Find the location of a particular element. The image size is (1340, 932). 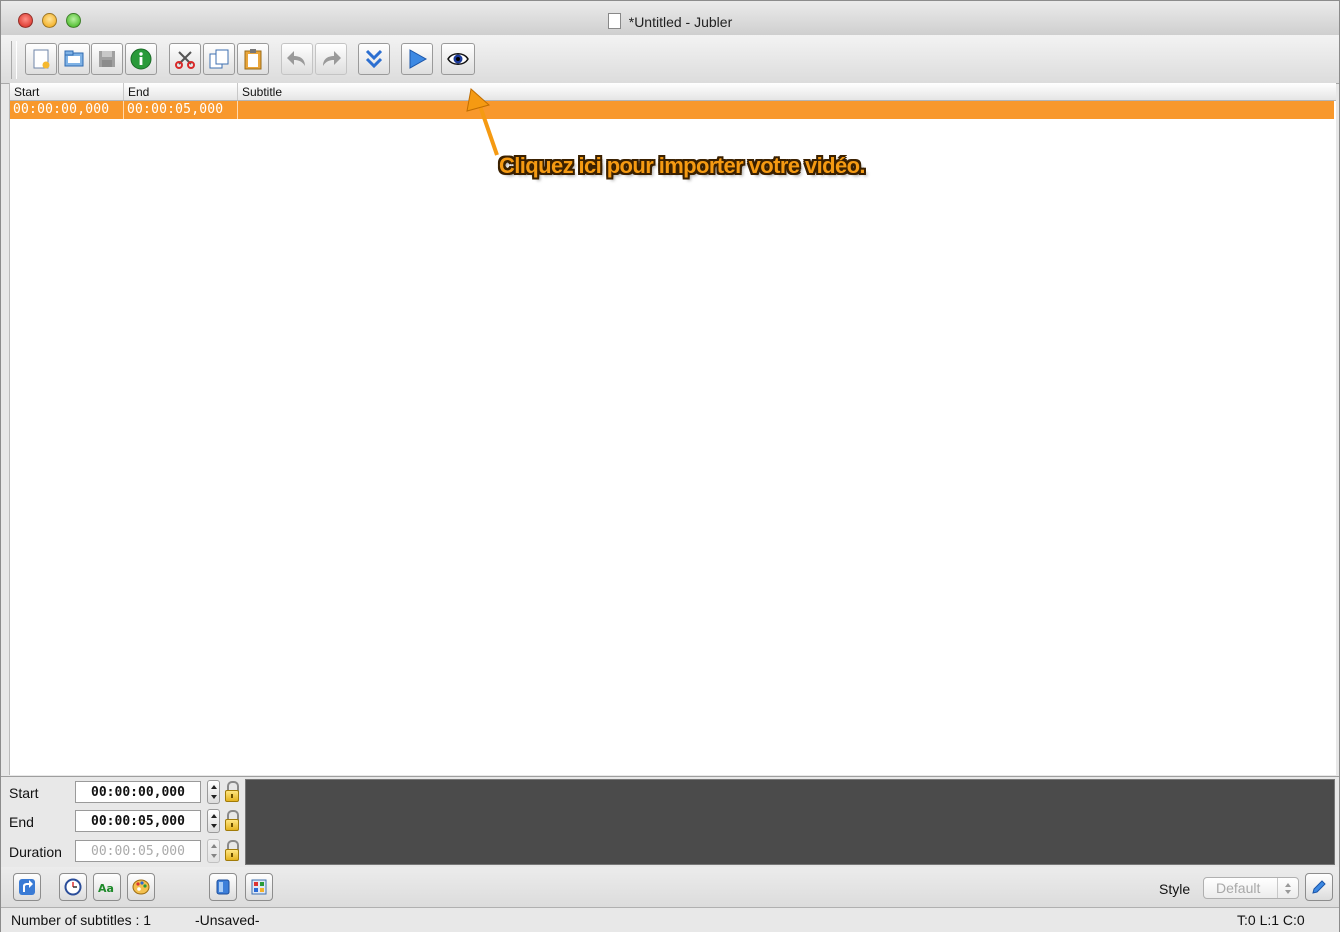

toolbar-grip is located at coordinates (14, 60).